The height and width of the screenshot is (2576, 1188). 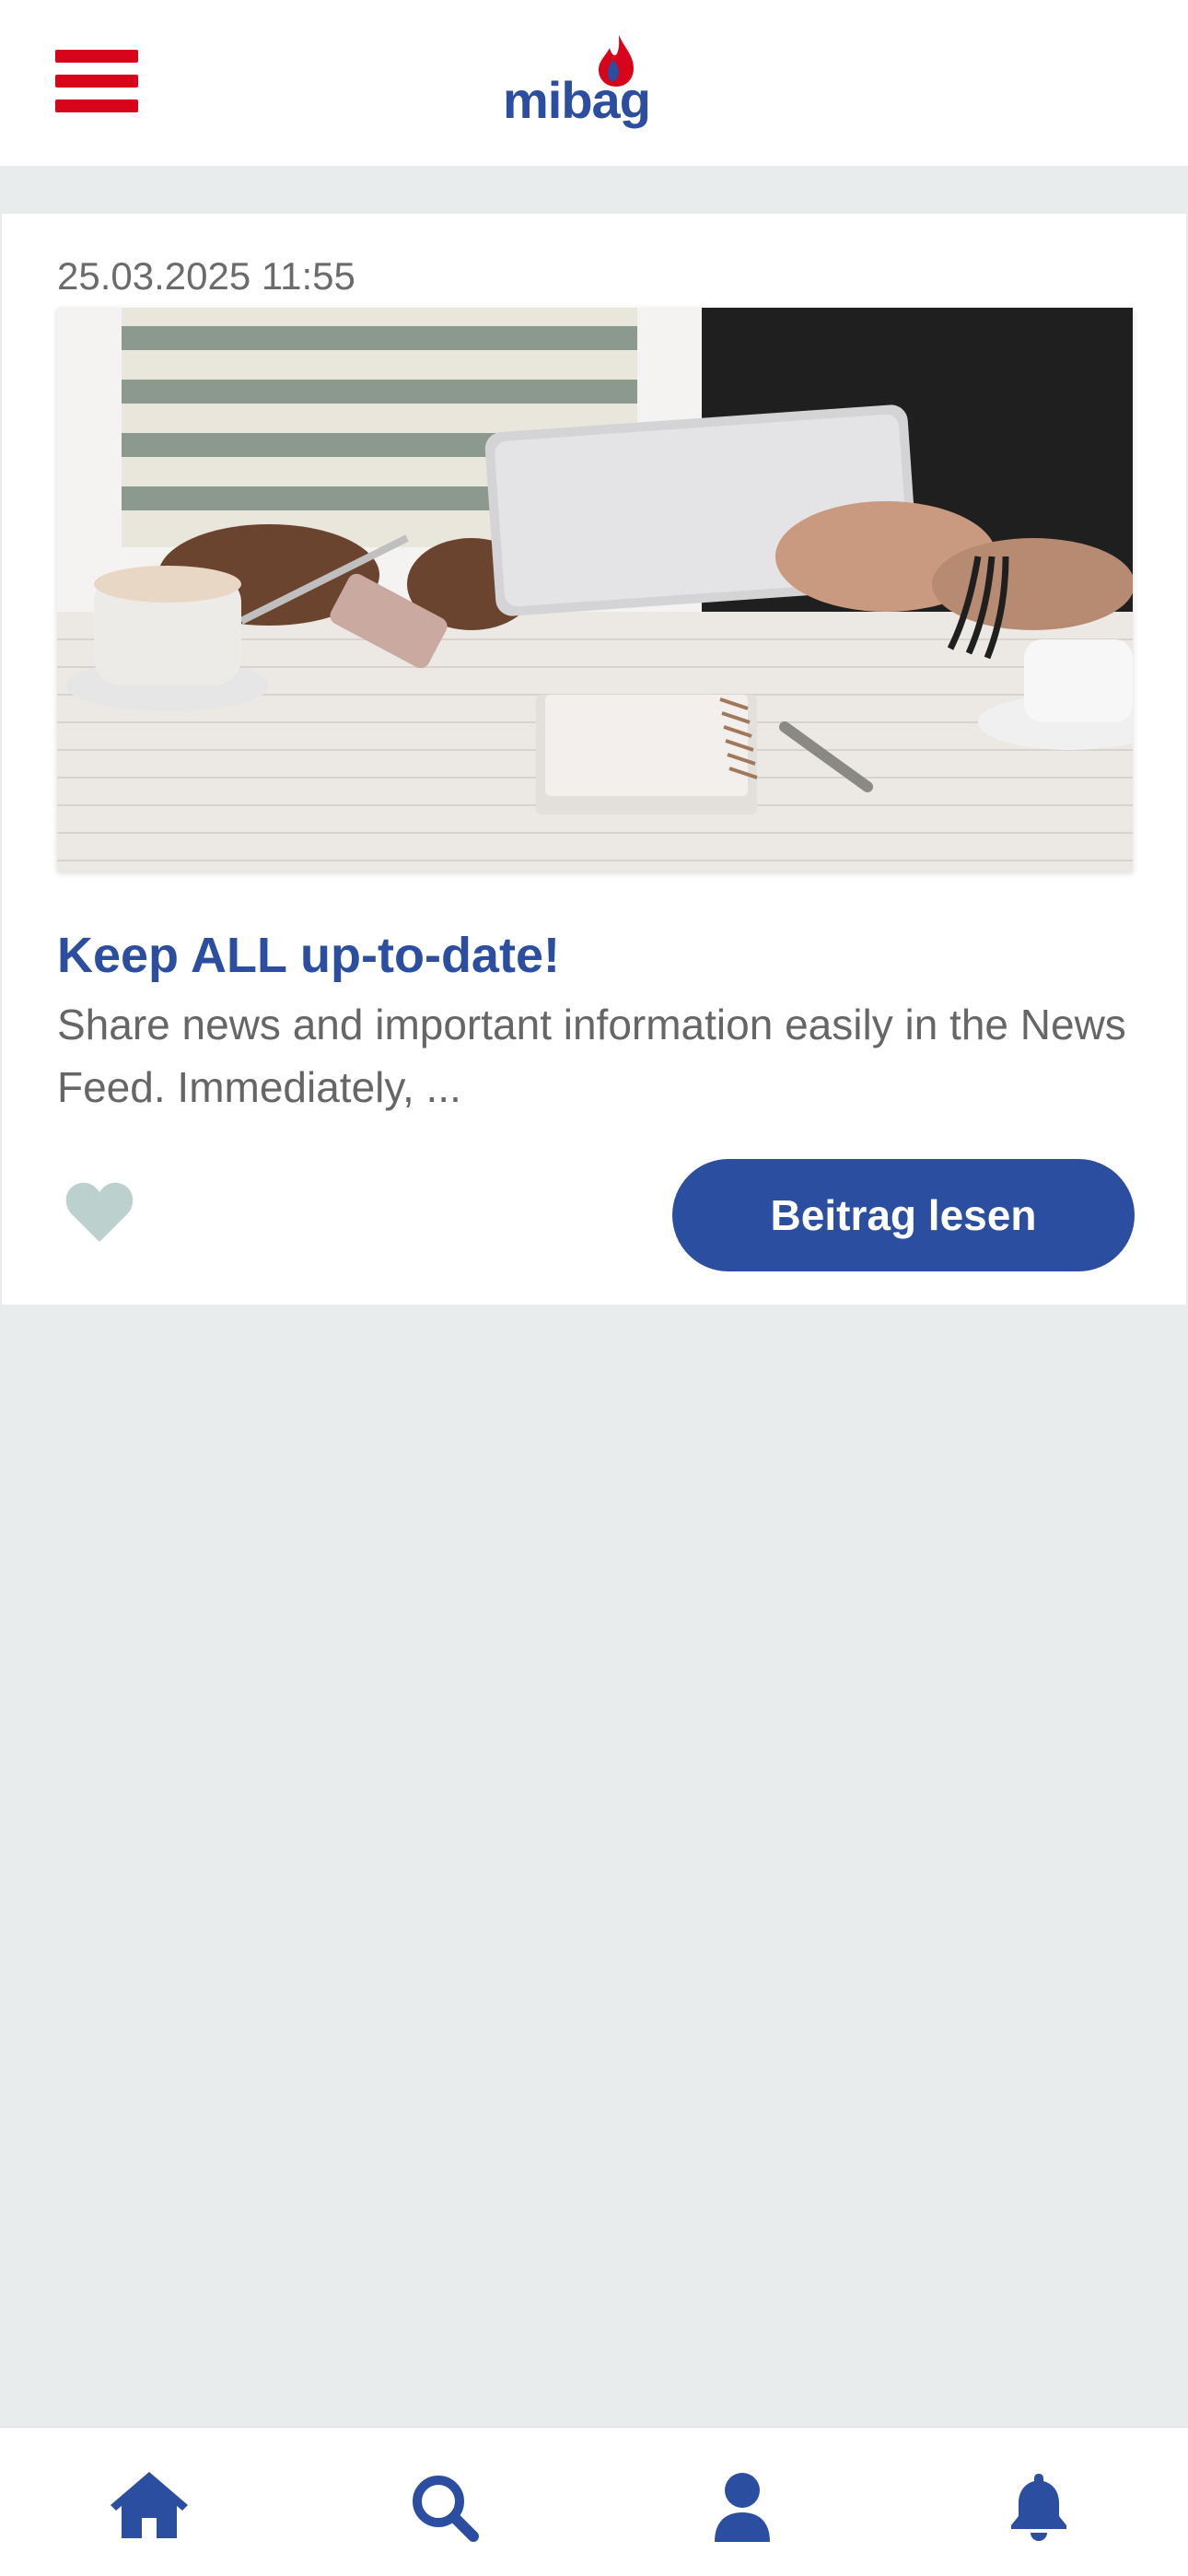 I want to click on read-post-button: Beitrag lesen, so click(x=903, y=1215).